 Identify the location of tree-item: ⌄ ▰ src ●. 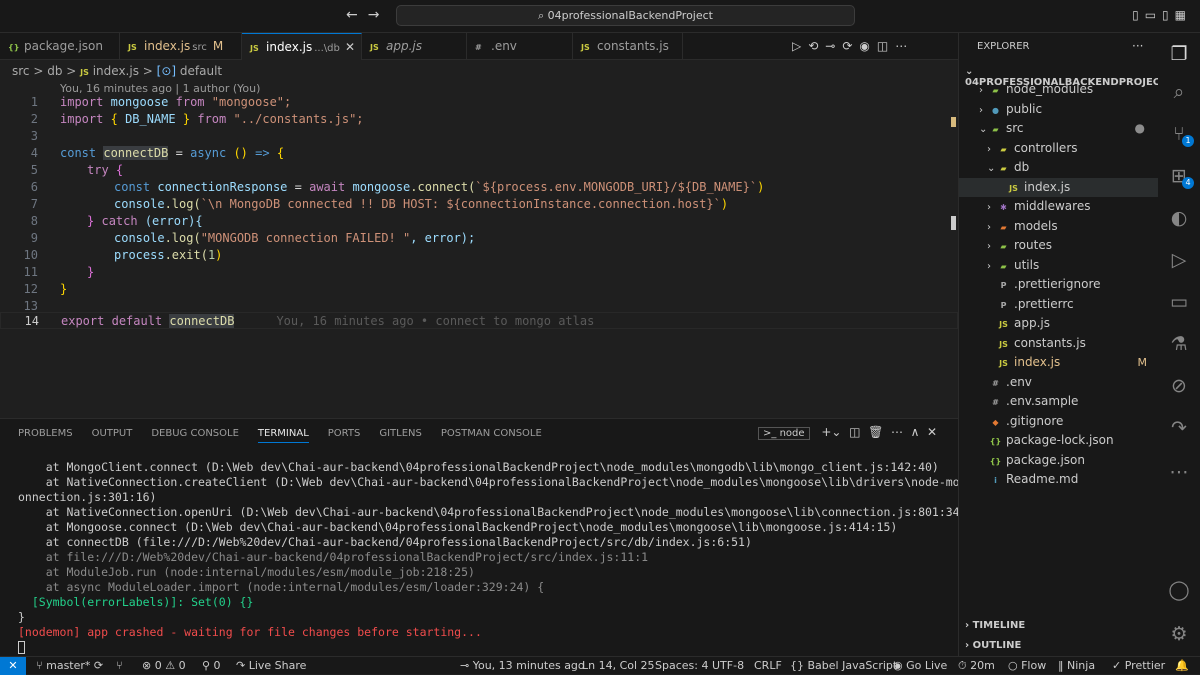
(1059, 128).